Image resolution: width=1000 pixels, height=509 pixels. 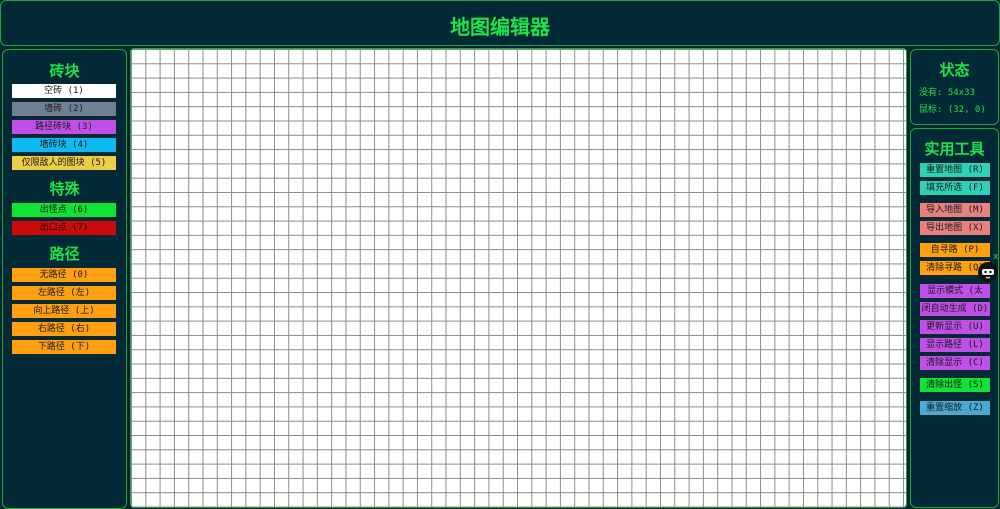 I want to click on path-none-button: 无路径 (0), so click(x=64, y=275).